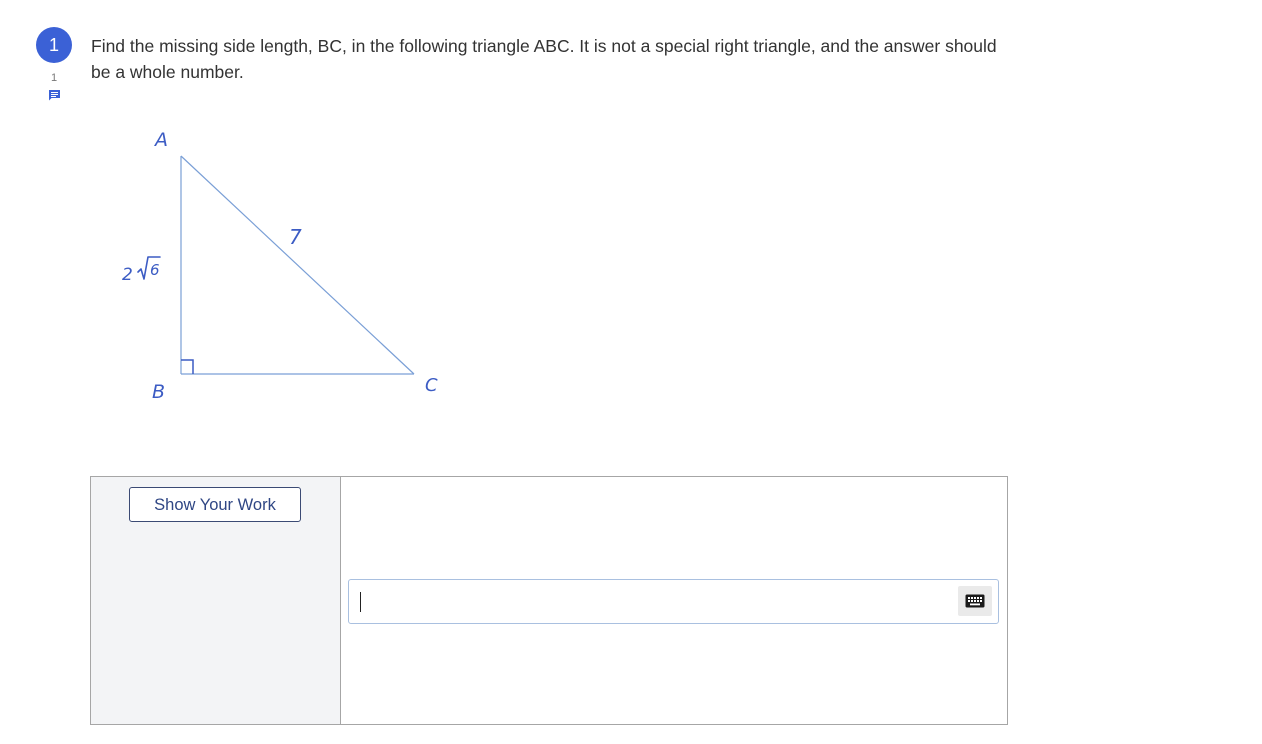  What do you see at coordinates (155, 270) in the screenshot?
I see `leg-ab-radicand: 6` at bounding box center [155, 270].